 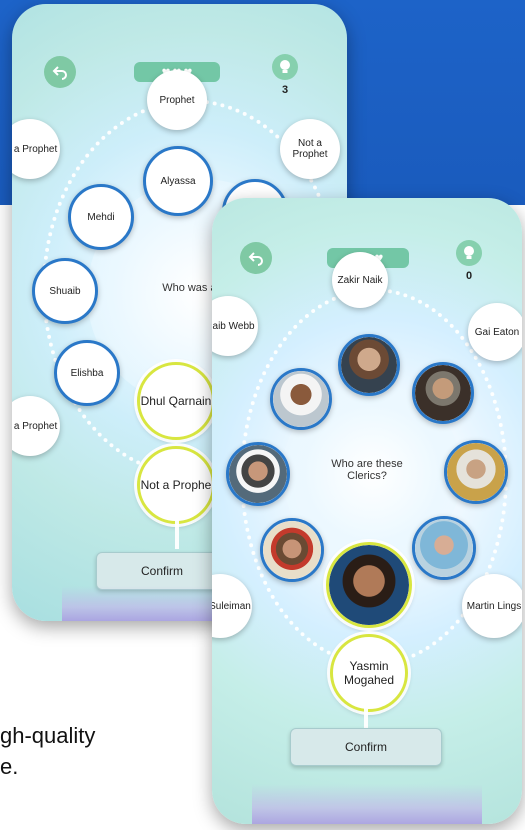 I want to click on answer-option: Not a Prophet, so click(x=310, y=149).